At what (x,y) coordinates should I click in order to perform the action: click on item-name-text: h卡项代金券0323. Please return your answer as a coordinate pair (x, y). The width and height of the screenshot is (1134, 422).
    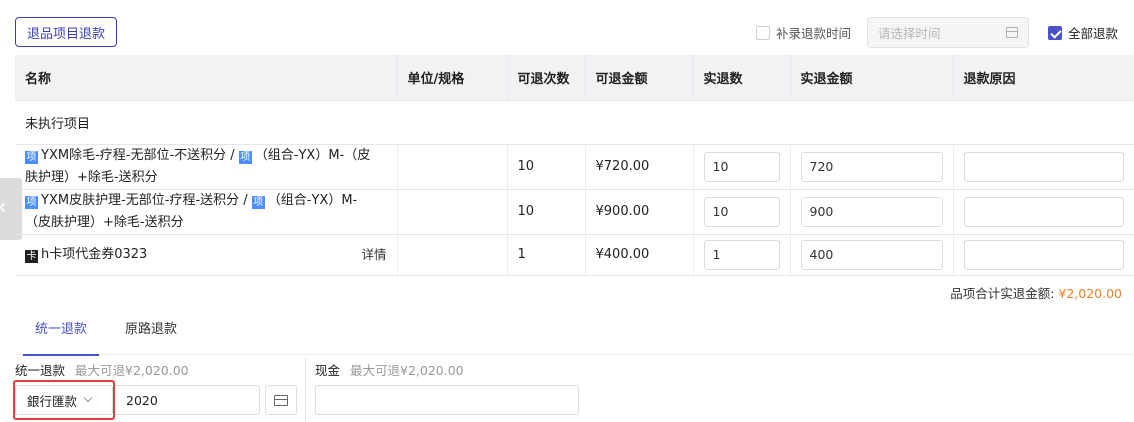
    Looking at the image, I should click on (94, 254).